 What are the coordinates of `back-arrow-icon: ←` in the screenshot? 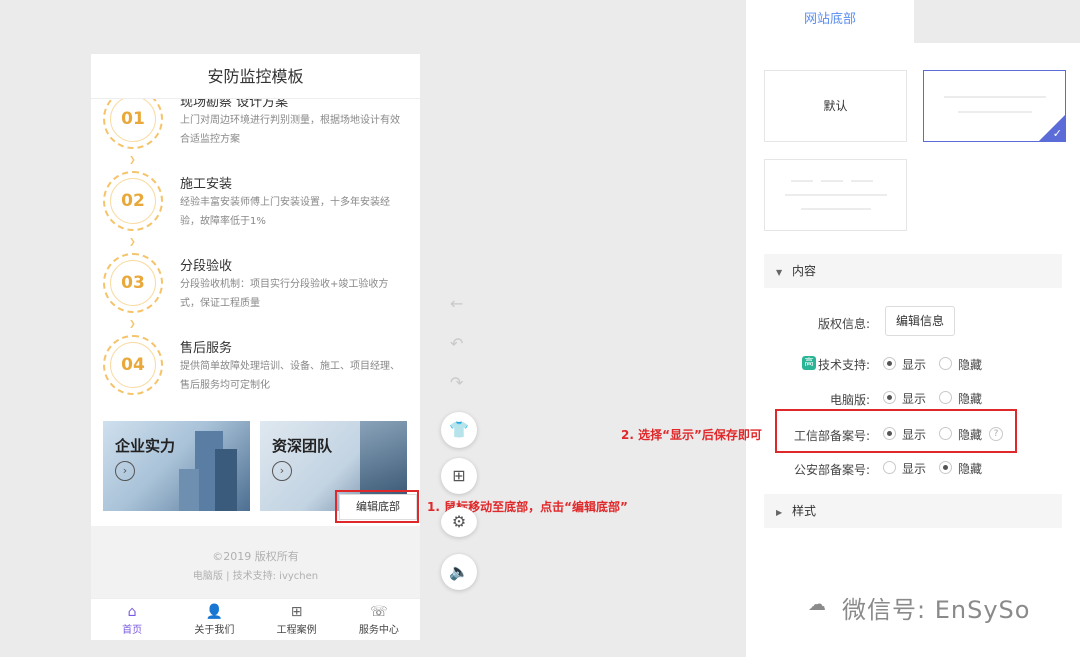 It's located at (456, 303).